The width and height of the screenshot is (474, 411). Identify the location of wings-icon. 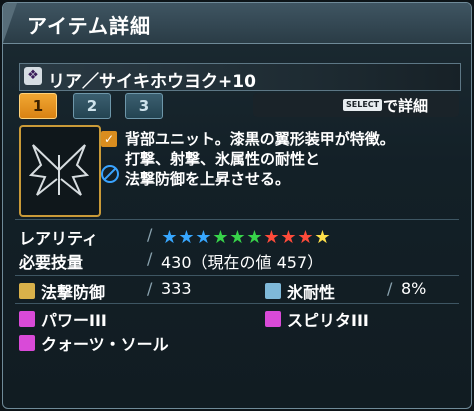
(59, 170).